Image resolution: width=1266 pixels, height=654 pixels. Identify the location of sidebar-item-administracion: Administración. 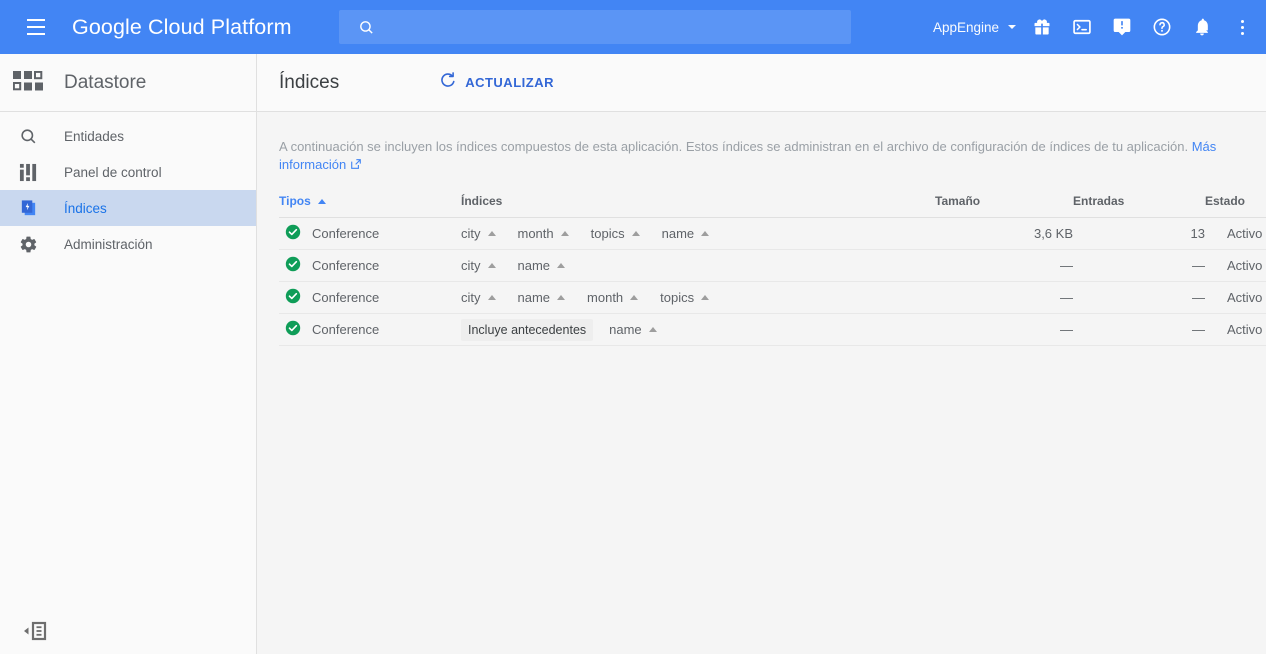
(128, 244).